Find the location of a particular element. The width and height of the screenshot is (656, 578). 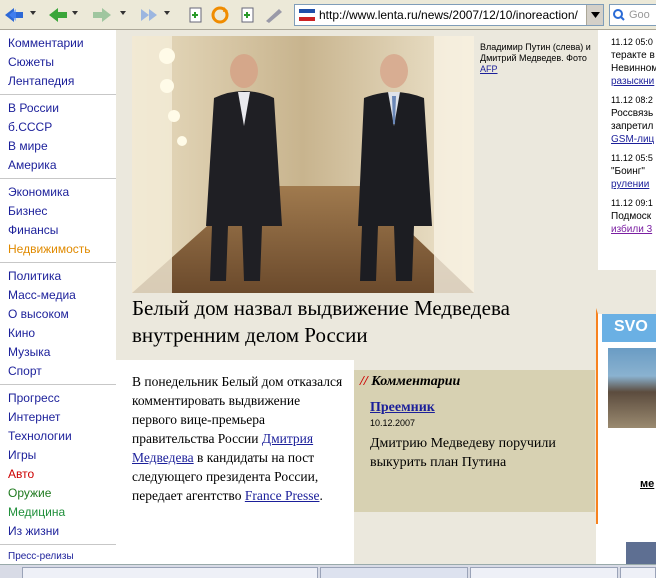

nav-link: В мире is located at coordinates (62, 146).